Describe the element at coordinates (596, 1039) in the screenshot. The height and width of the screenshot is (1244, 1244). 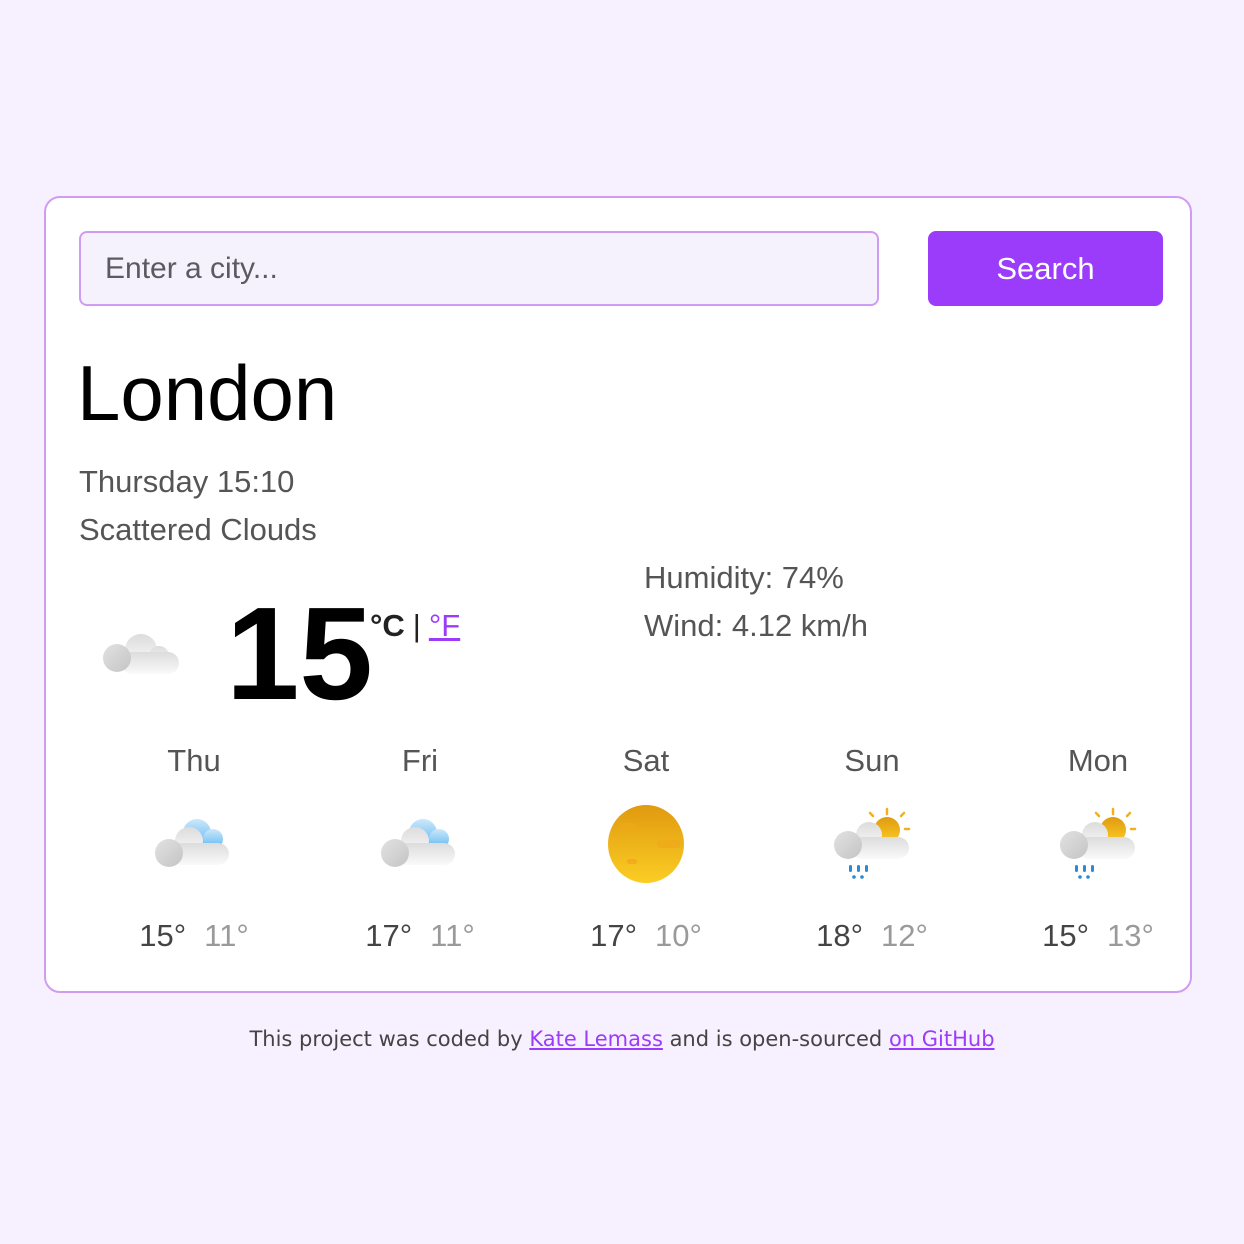
I see `author-link: Kate Lemass` at that location.